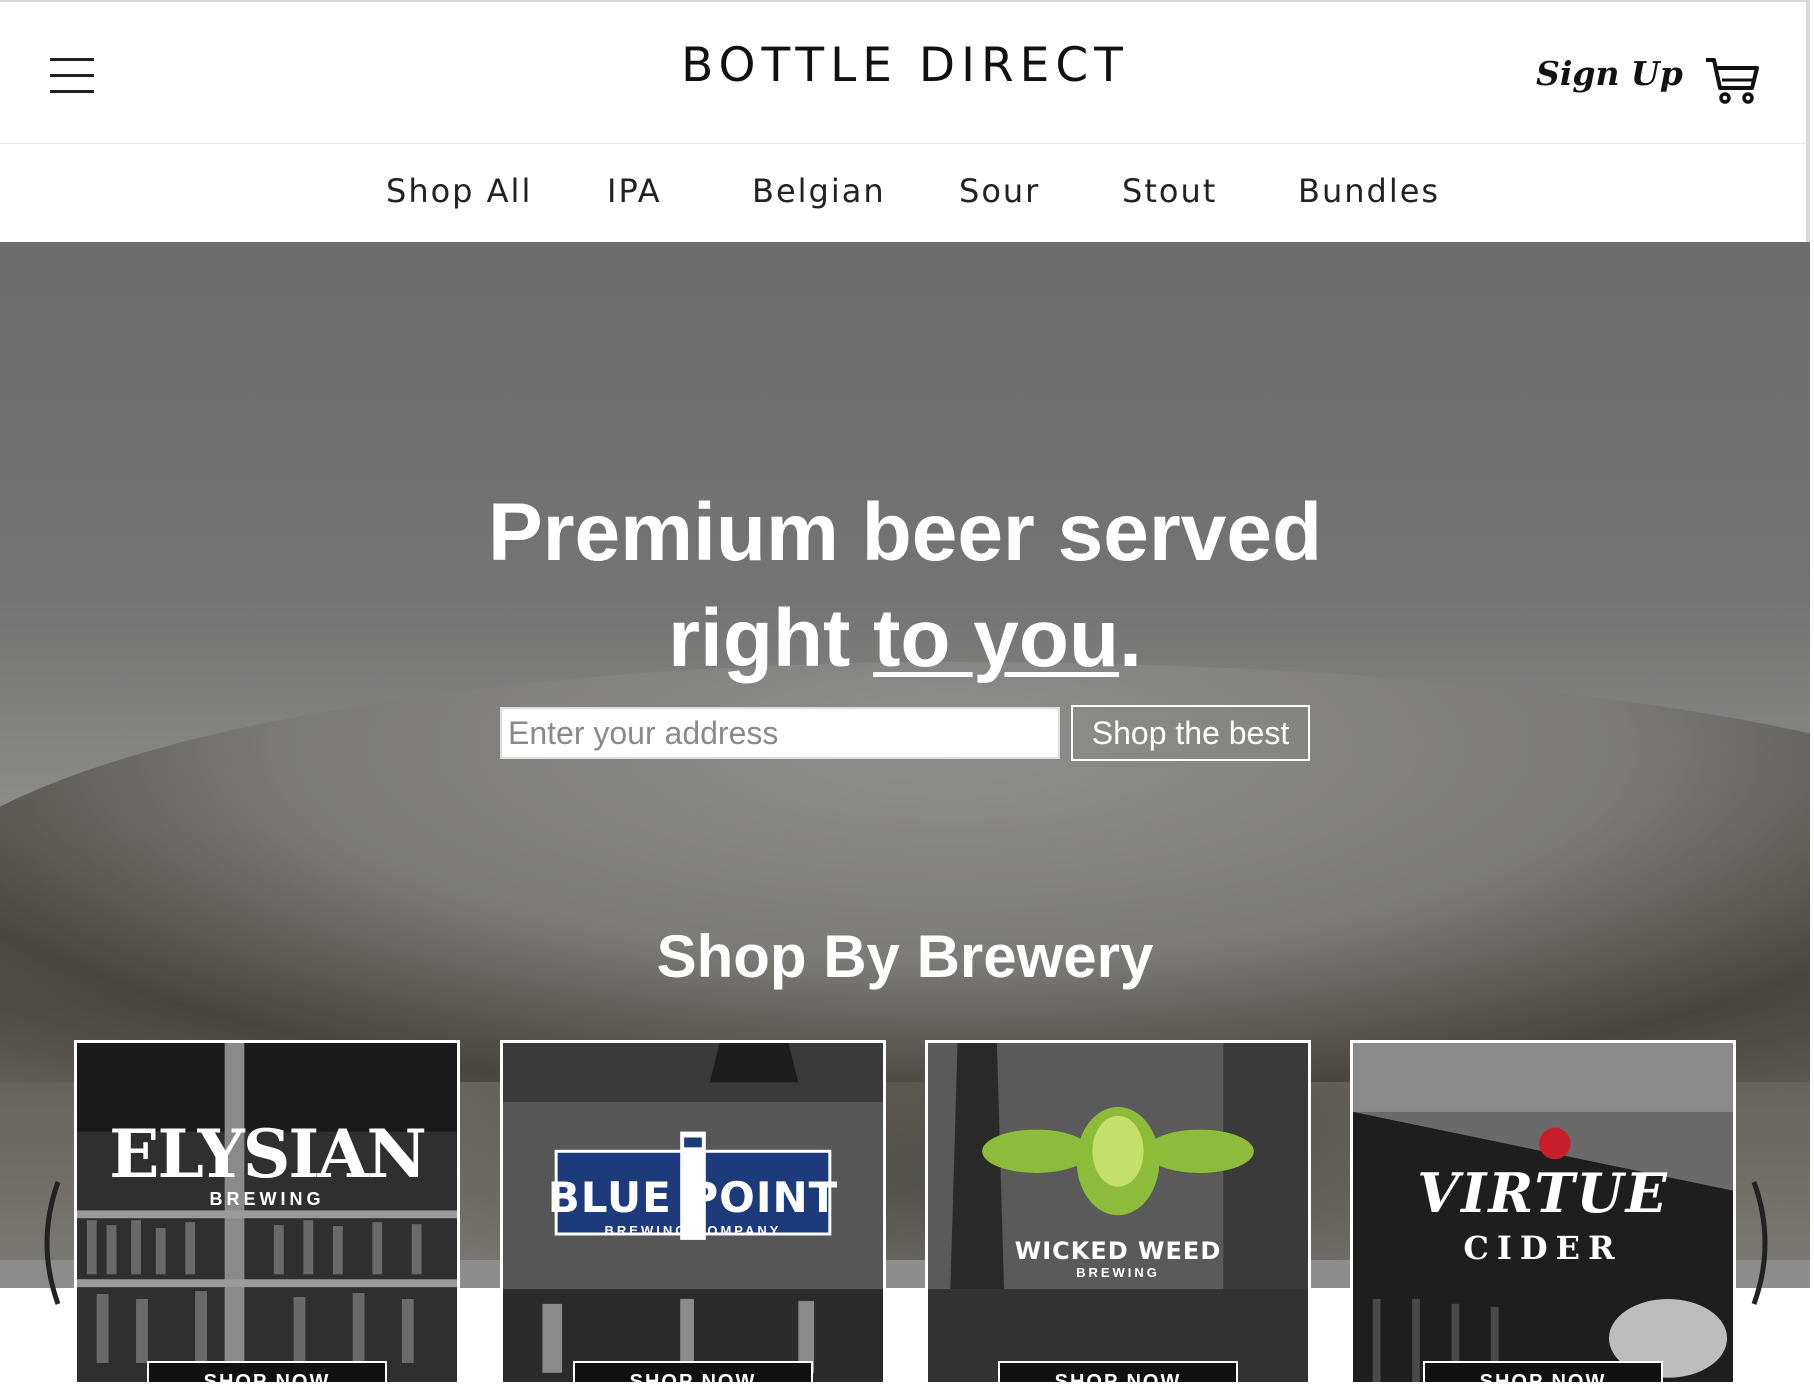 The height and width of the screenshot is (1385, 1814). What do you see at coordinates (1543, 1193) in the screenshot?
I see `virtue-logo: VIRTUE` at bounding box center [1543, 1193].